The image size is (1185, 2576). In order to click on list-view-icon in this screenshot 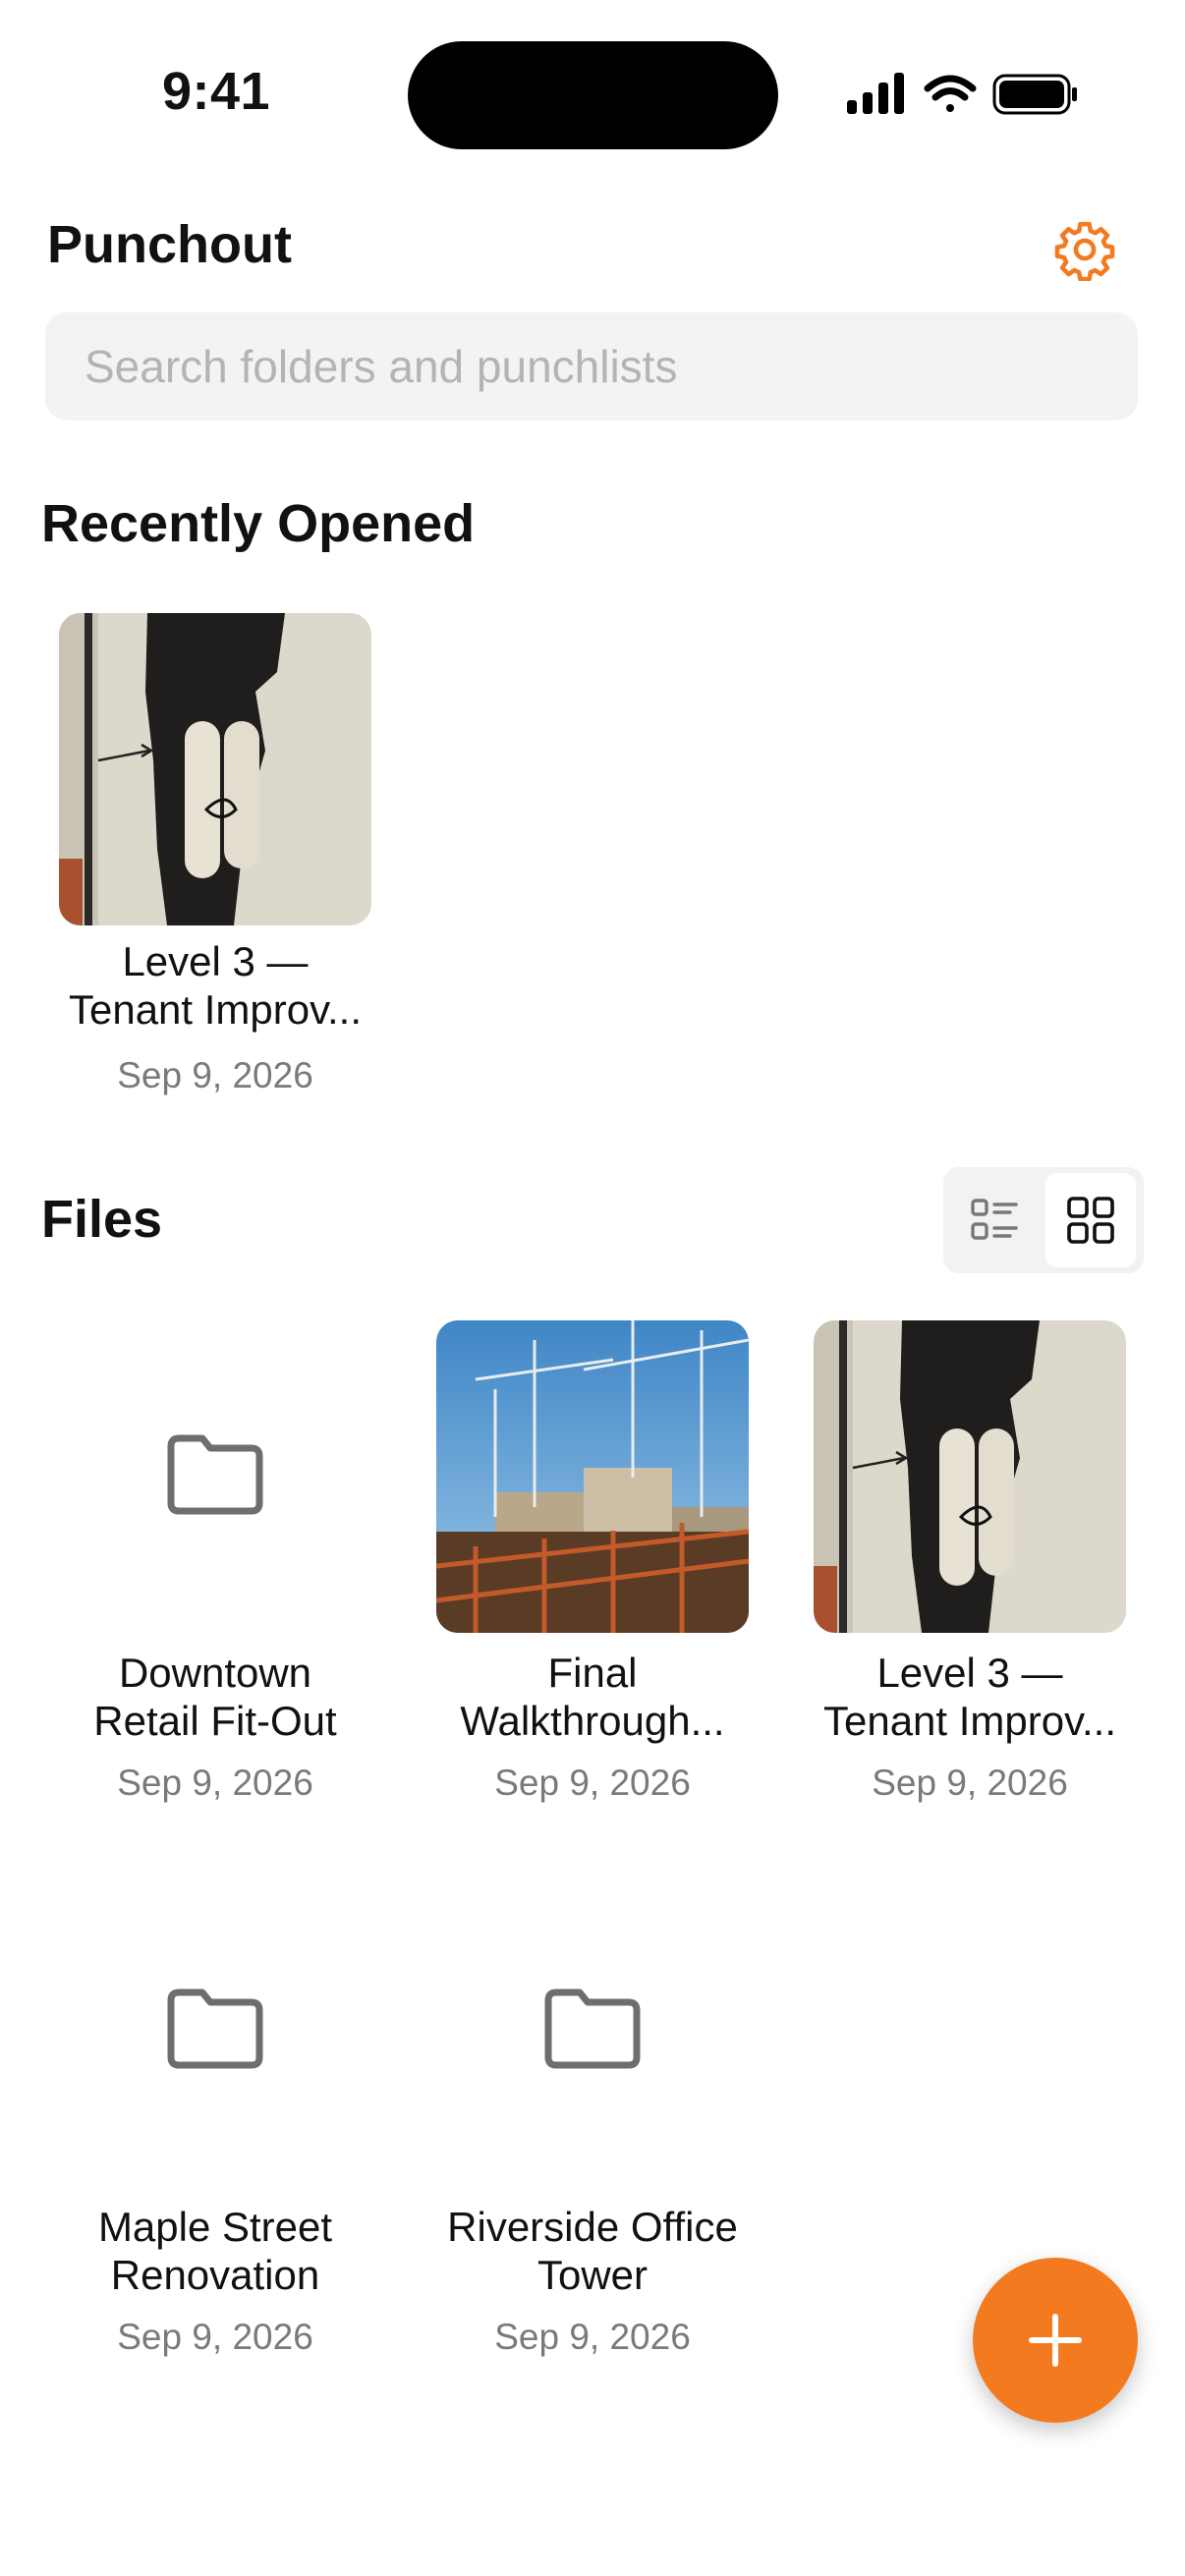, I will do `click(995, 1219)`.